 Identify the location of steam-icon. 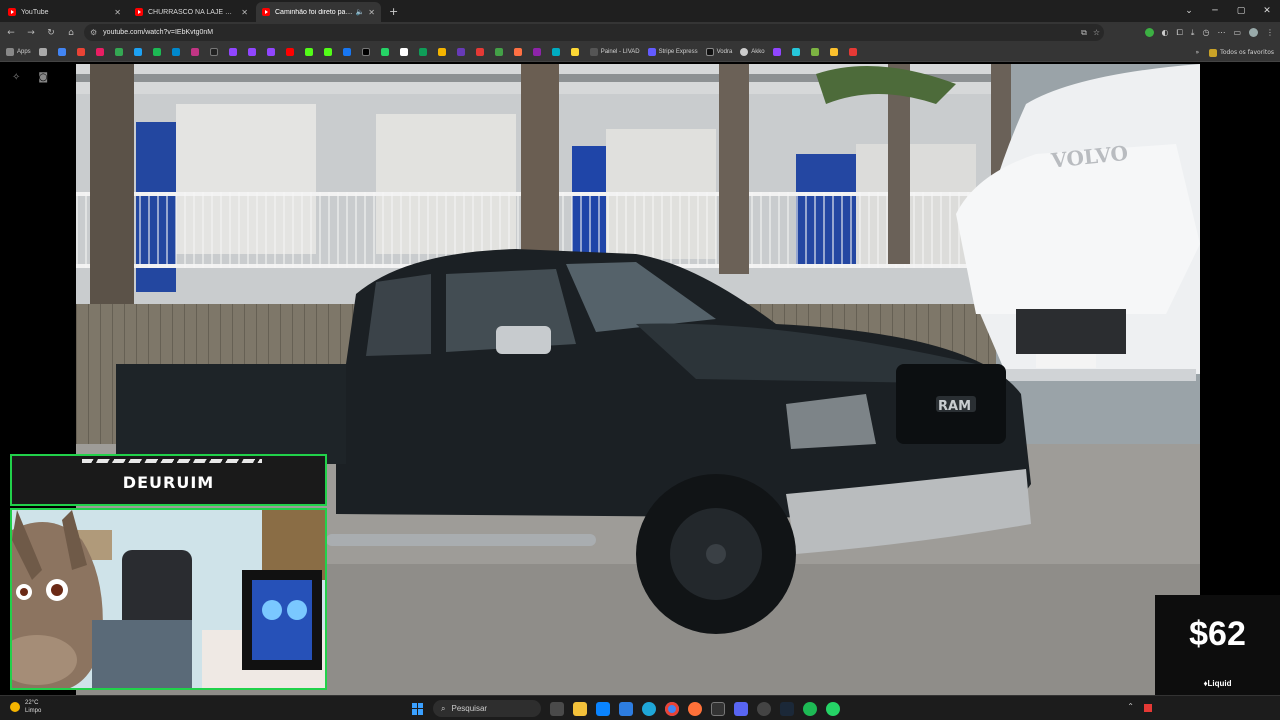
(787, 708).